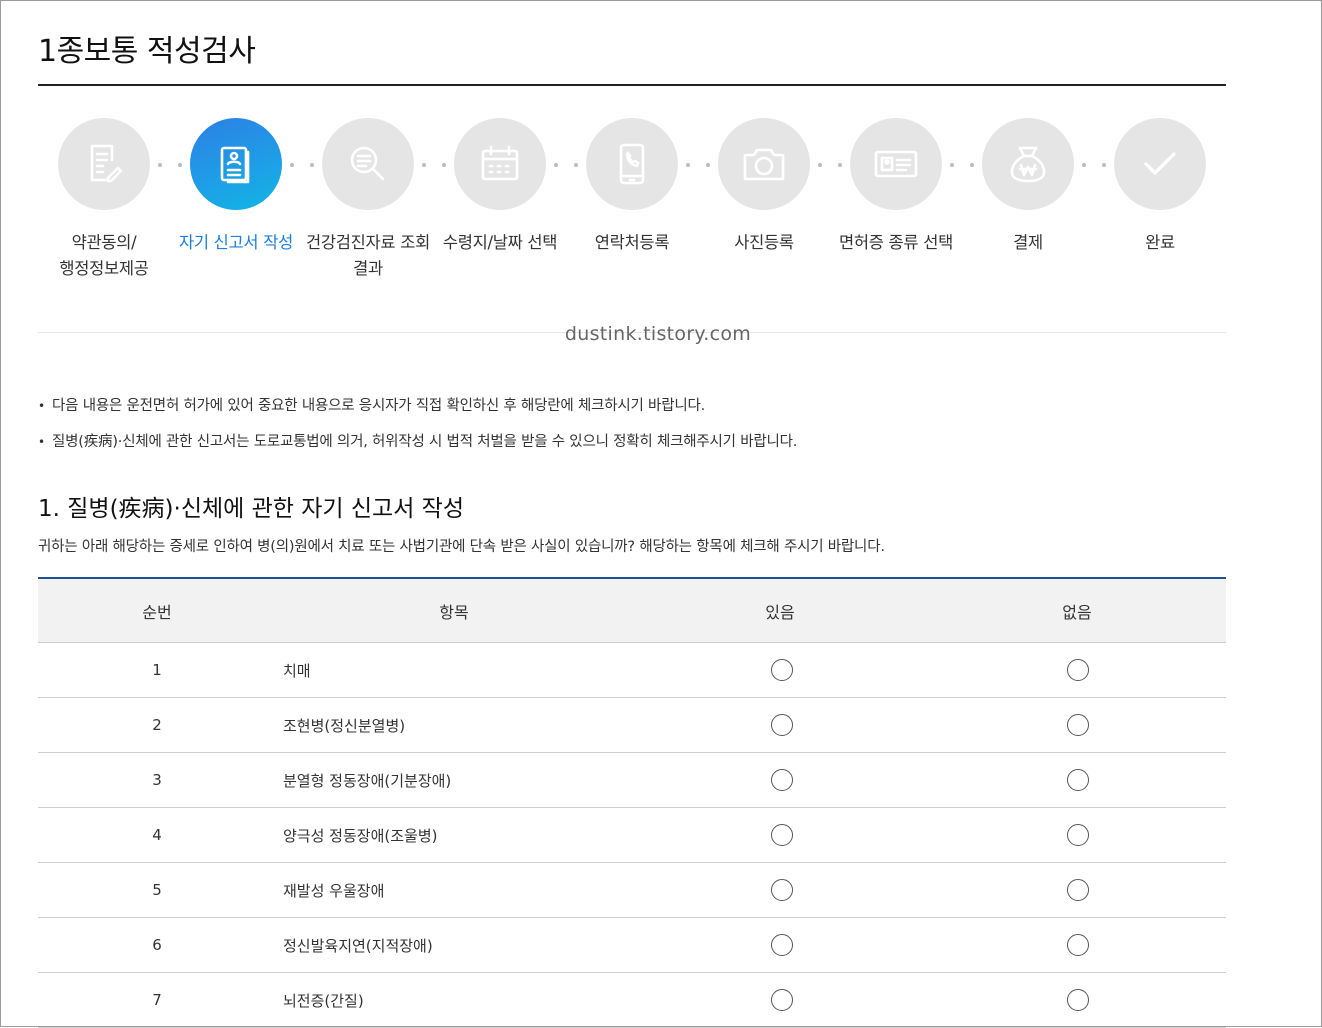  What do you see at coordinates (632, 164) in the screenshot?
I see `phone-icon` at bounding box center [632, 164].